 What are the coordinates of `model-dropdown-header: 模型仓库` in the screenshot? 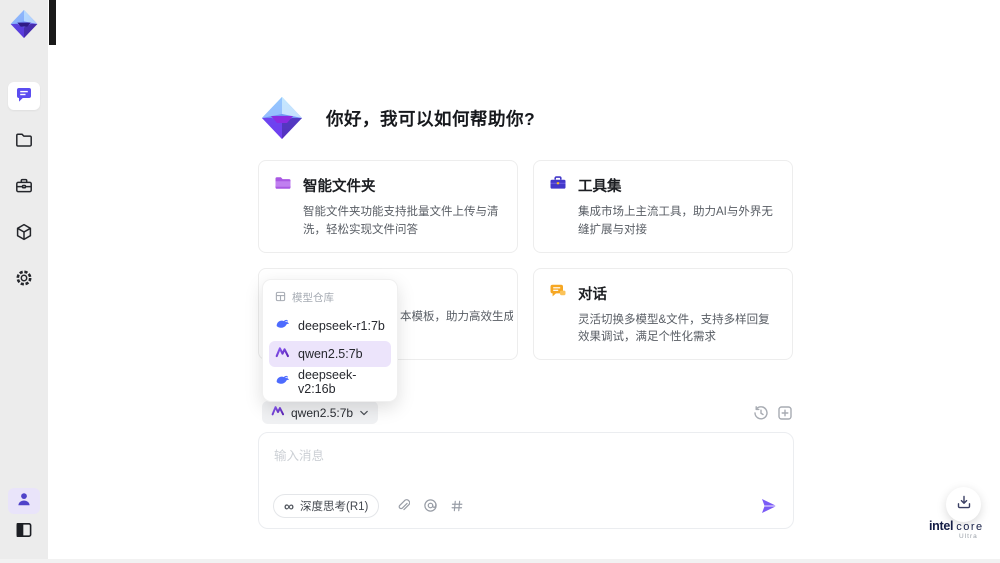 It's located at (330, 298).